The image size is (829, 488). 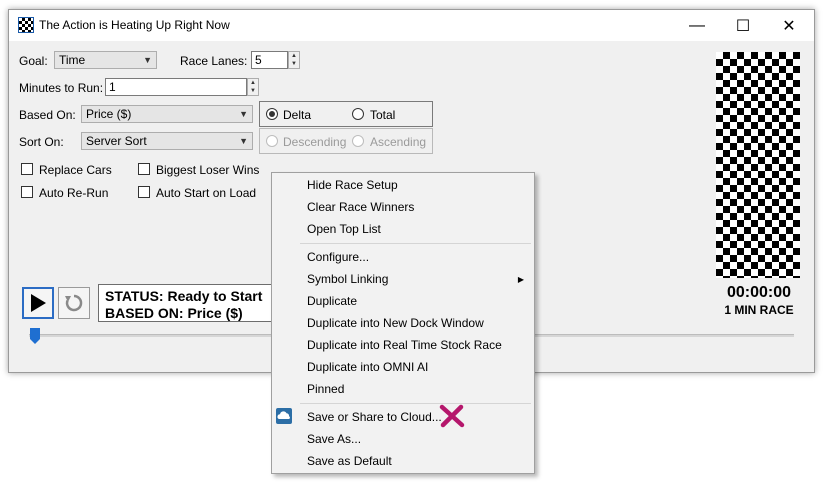 What do you see at coordinates (214, 61) in the screenshot?
I see `race-lanes-label: Race Lanes:` at bounding box center [214, 61].